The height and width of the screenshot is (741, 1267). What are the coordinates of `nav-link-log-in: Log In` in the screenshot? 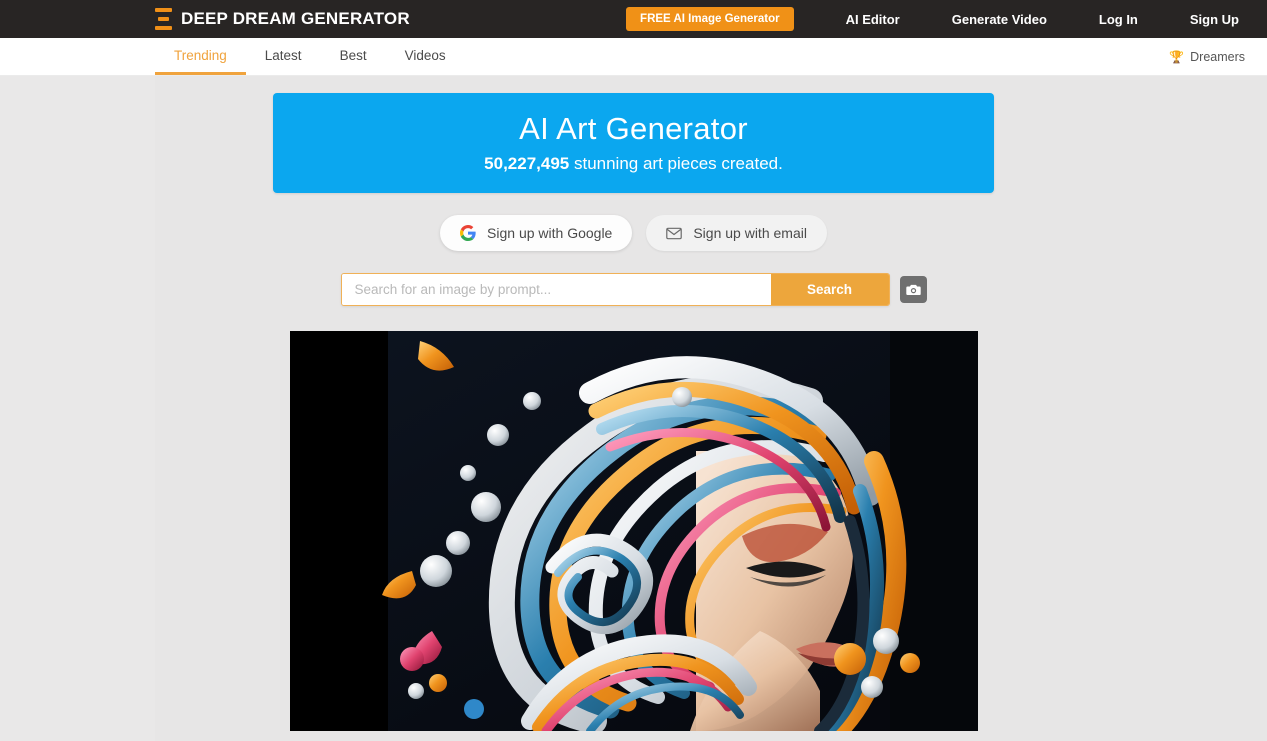 It's located at (1118, 19).